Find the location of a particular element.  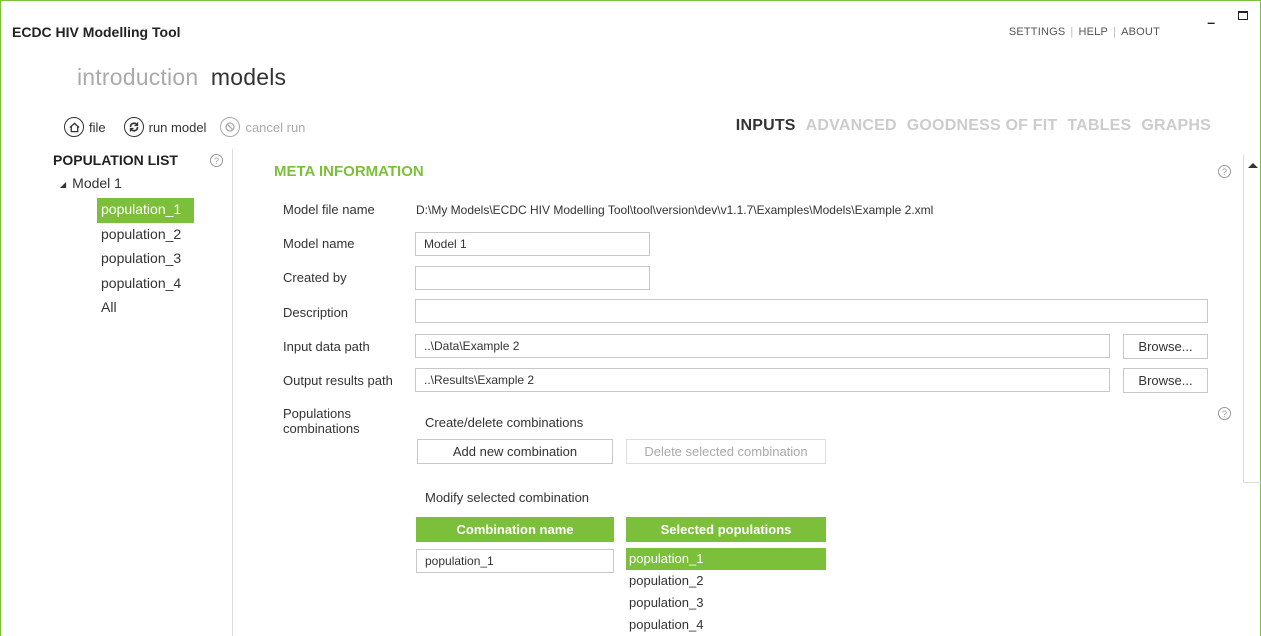

cancel-run-label: cancel run is located at coordinates (275, 127).